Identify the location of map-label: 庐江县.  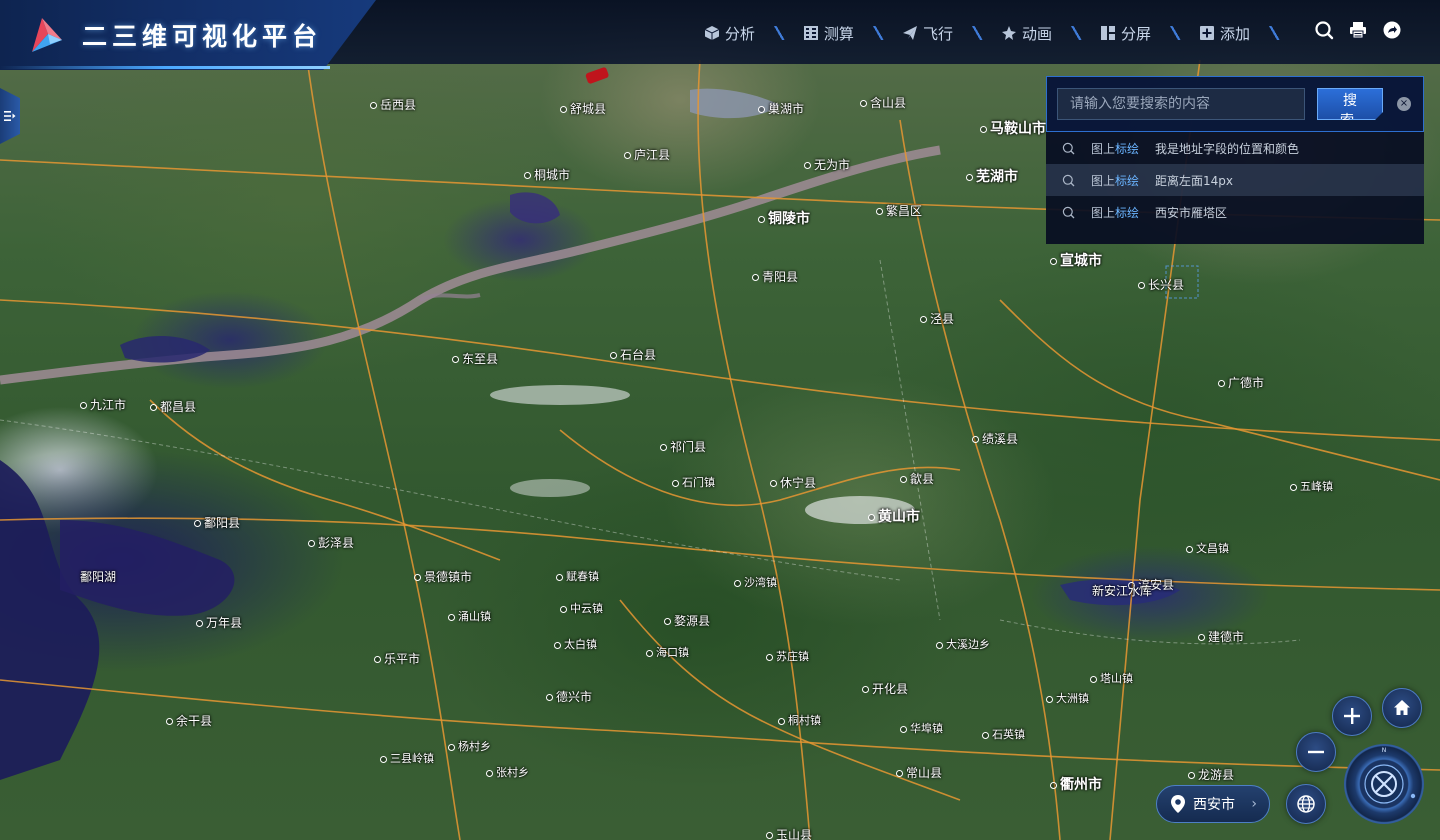
(647, 154).